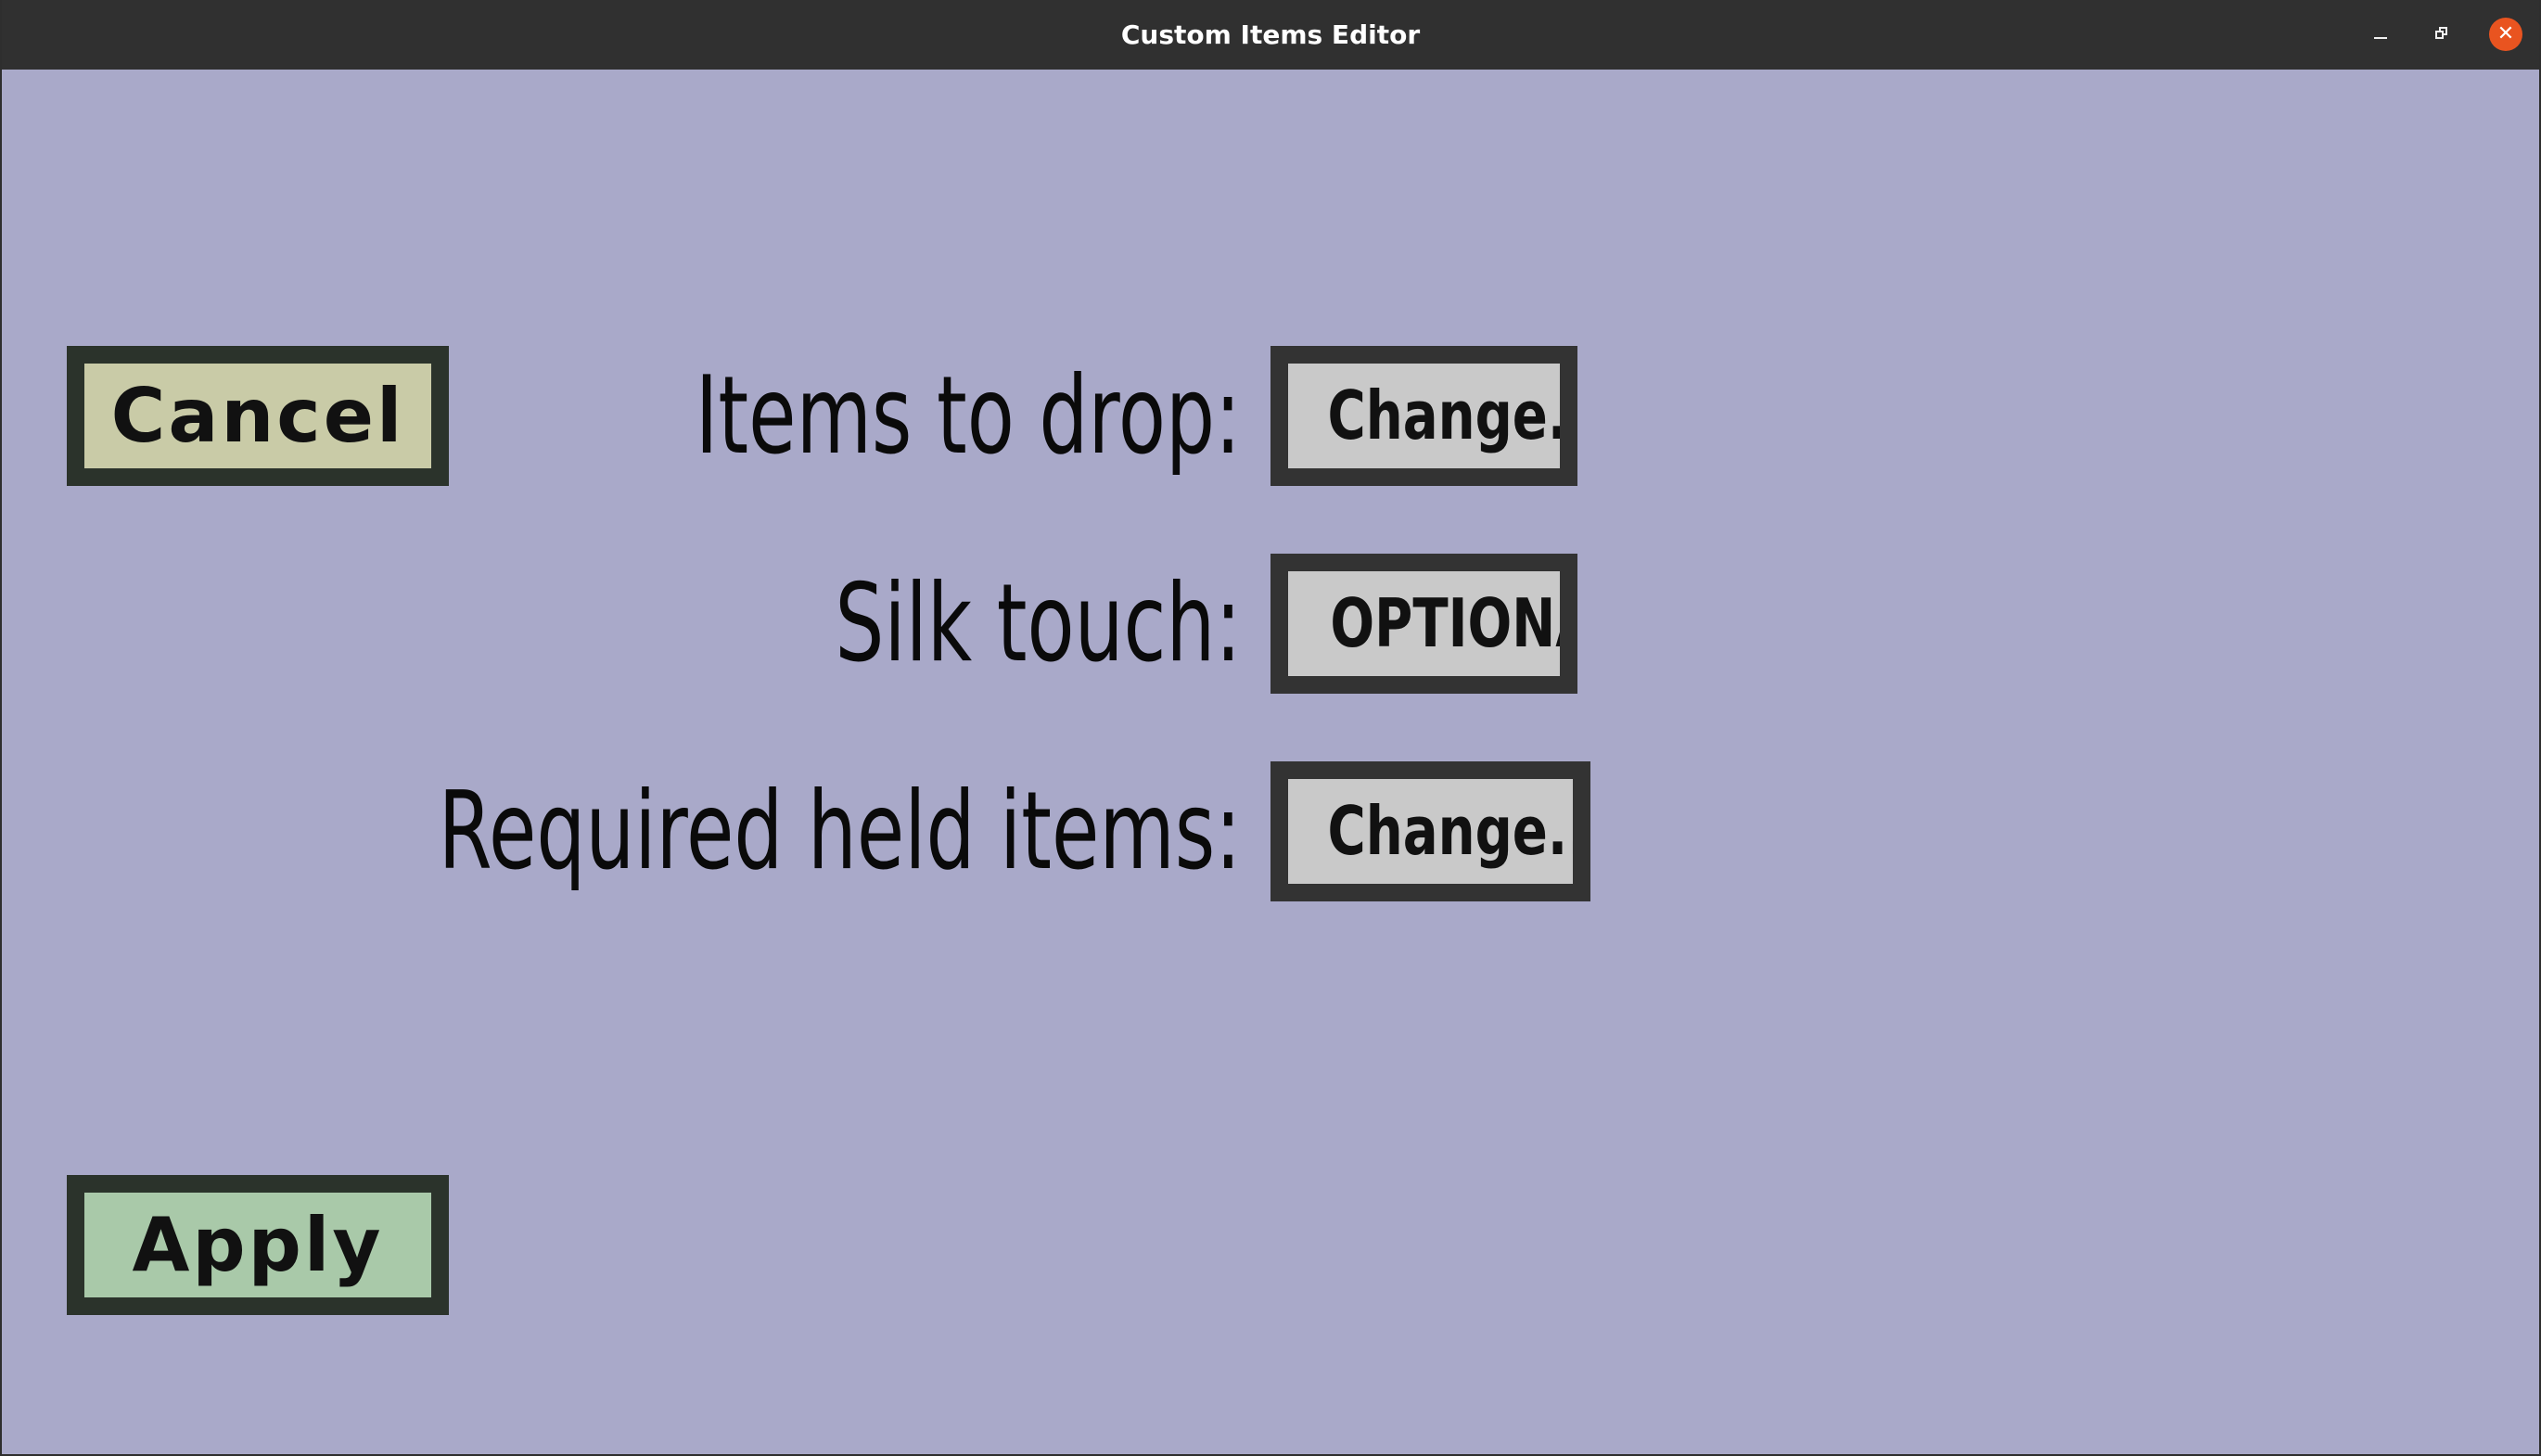 This screenshot has width=2541, height=1456. What do you see at coordinates (258, 1245) in the screenshot?
I see `apply-button: Apply` at bounding box center [258, 1245].